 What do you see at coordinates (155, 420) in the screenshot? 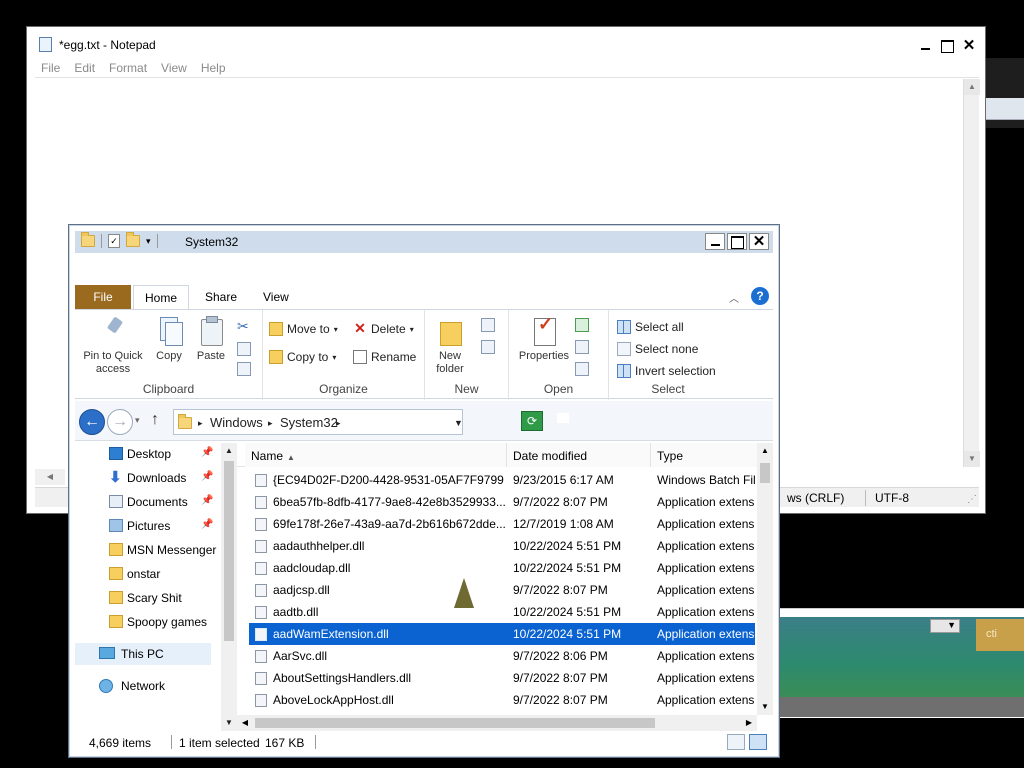
I see `up-arrow-icon: ↑` at bounding box center [155, 420].